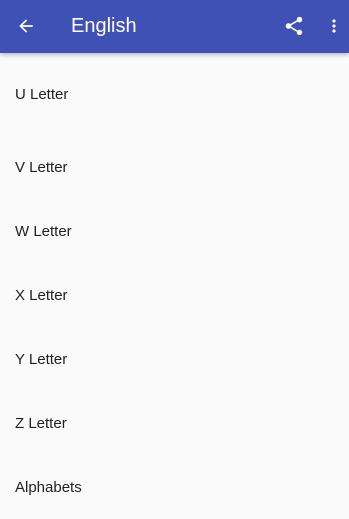  Describe the element at coordinates (174, 487) in the screenshot. I see `list-item-alphabets: Alphabets` at that location.